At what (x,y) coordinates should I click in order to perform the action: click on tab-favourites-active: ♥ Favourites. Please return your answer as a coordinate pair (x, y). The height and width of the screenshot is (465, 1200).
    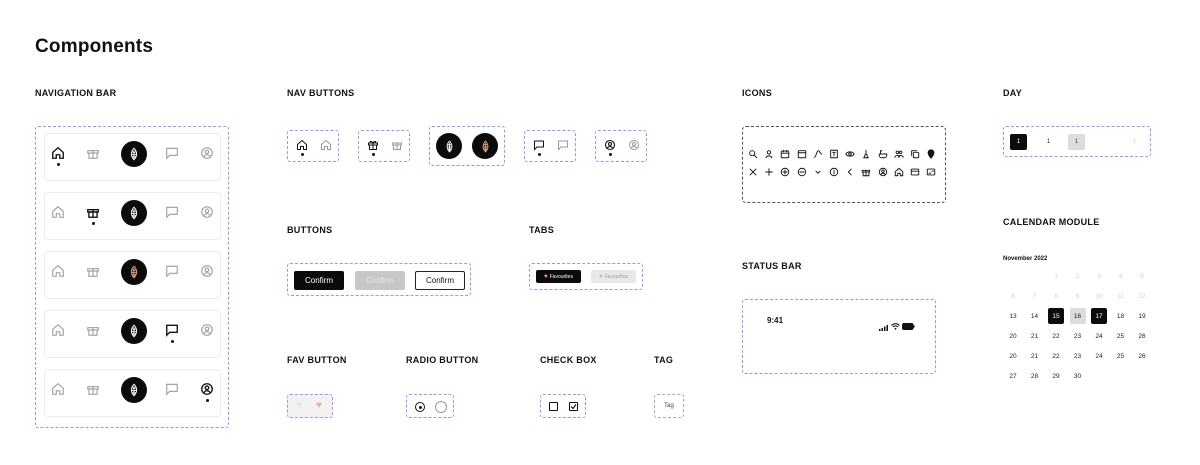
    Looking at the image, I should click on (558, 276).